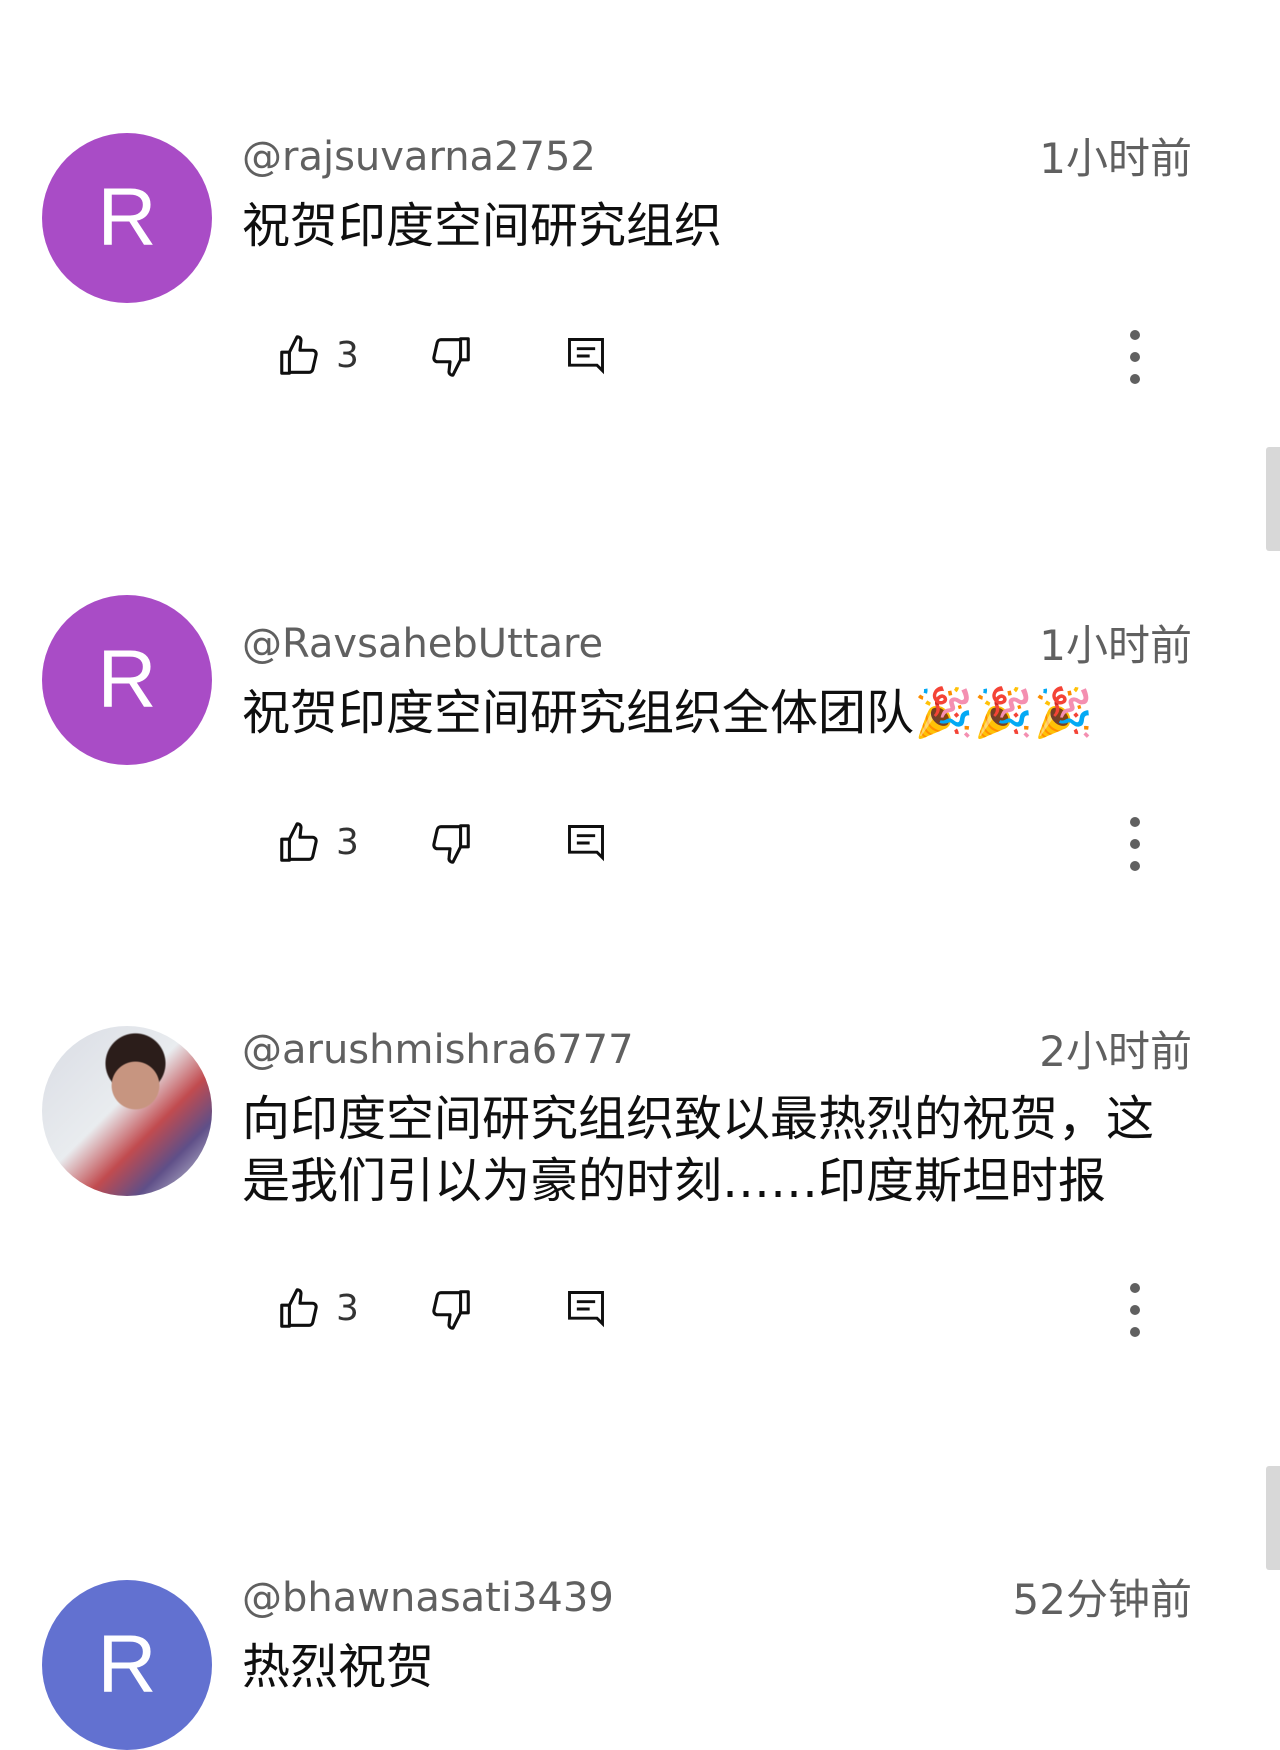  I want to click on comment-author: @arushmishra6777, so click(438, 1050).